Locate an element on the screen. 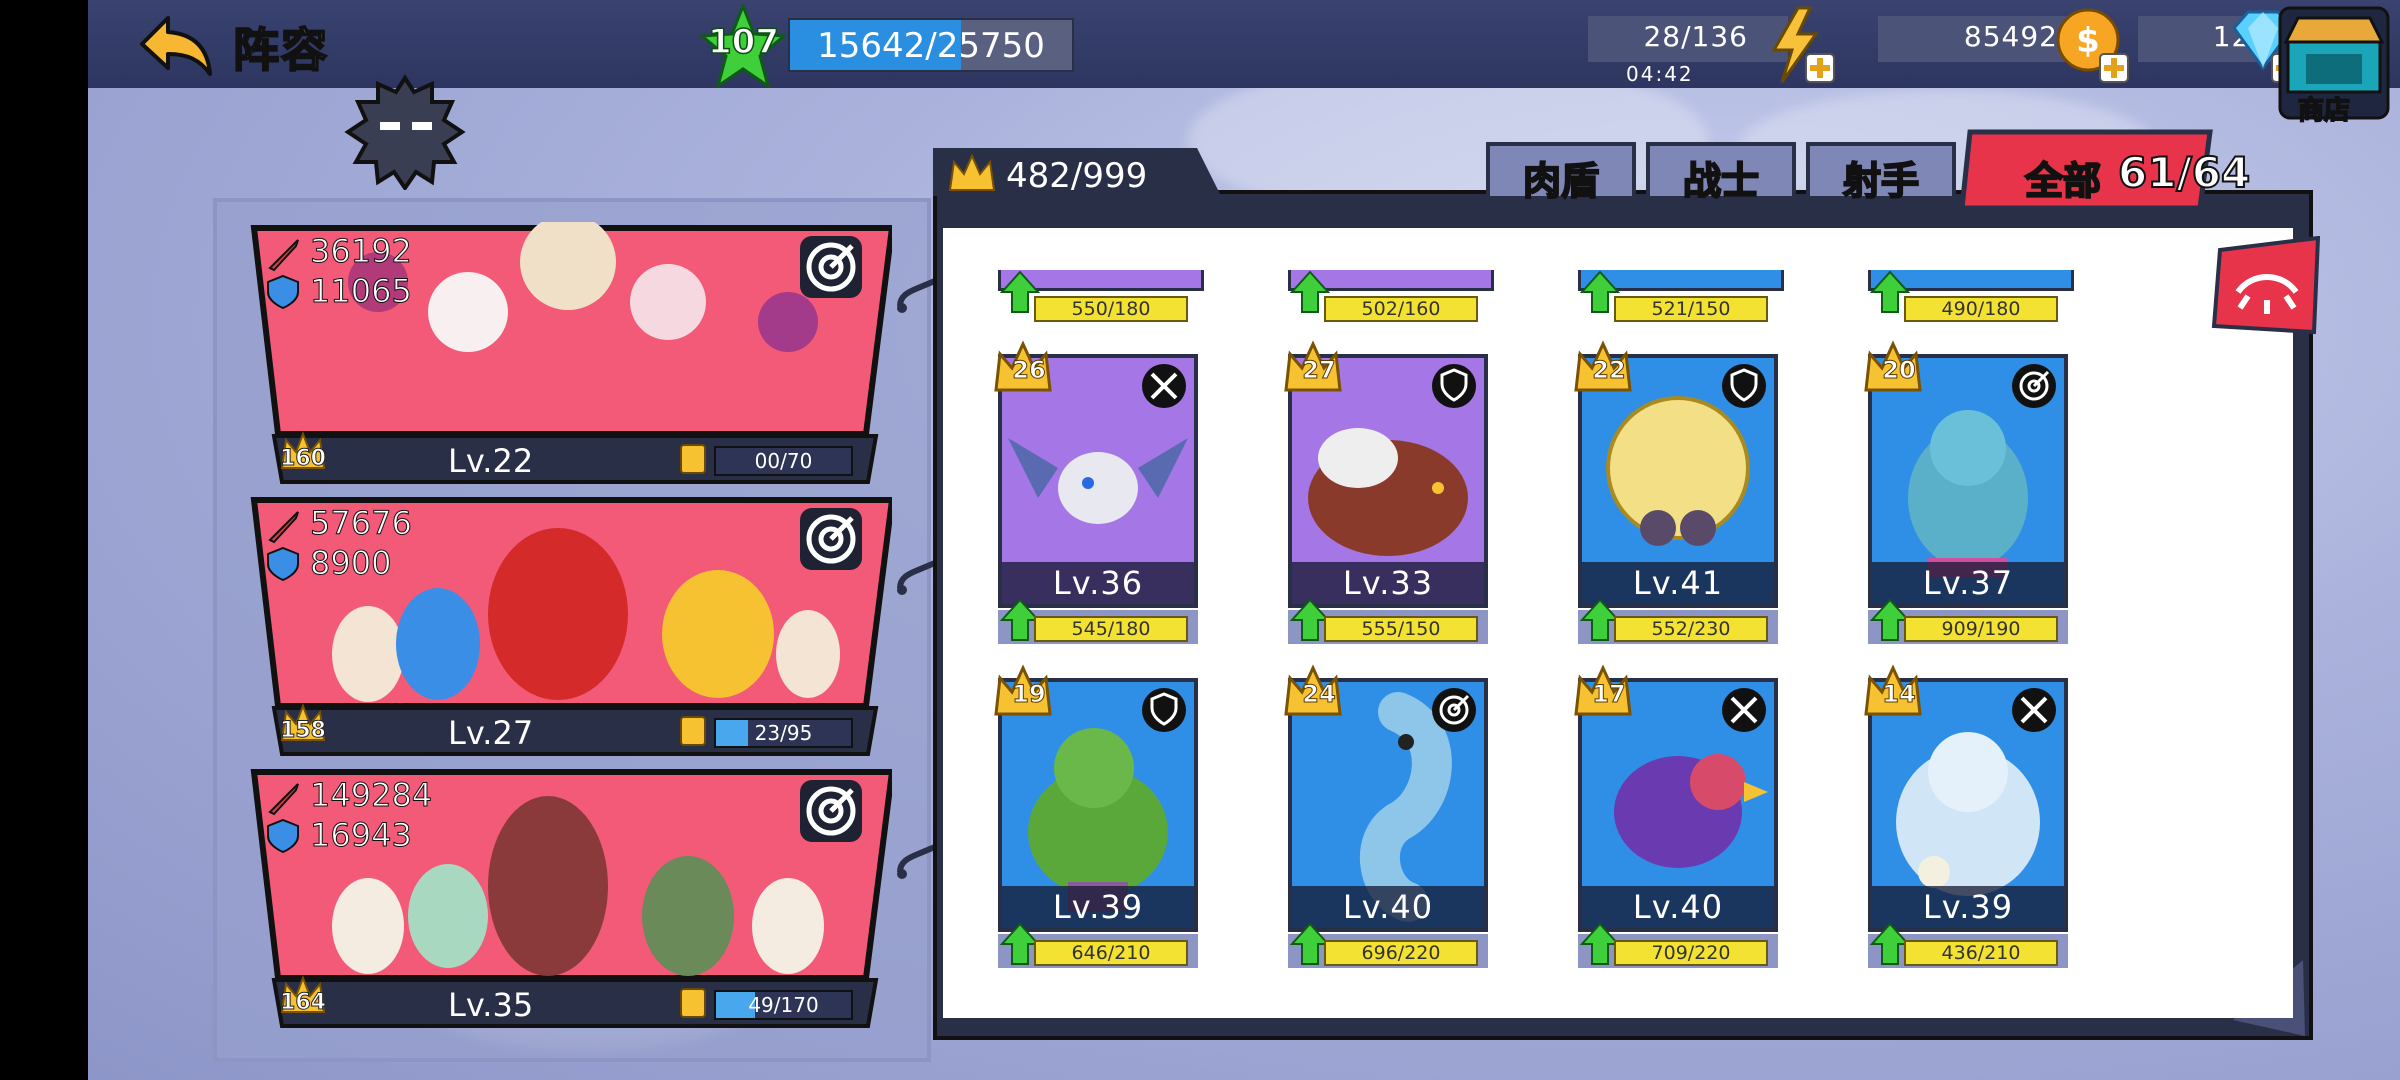  team-defense: 11065 is located at coordinates (361, 291).